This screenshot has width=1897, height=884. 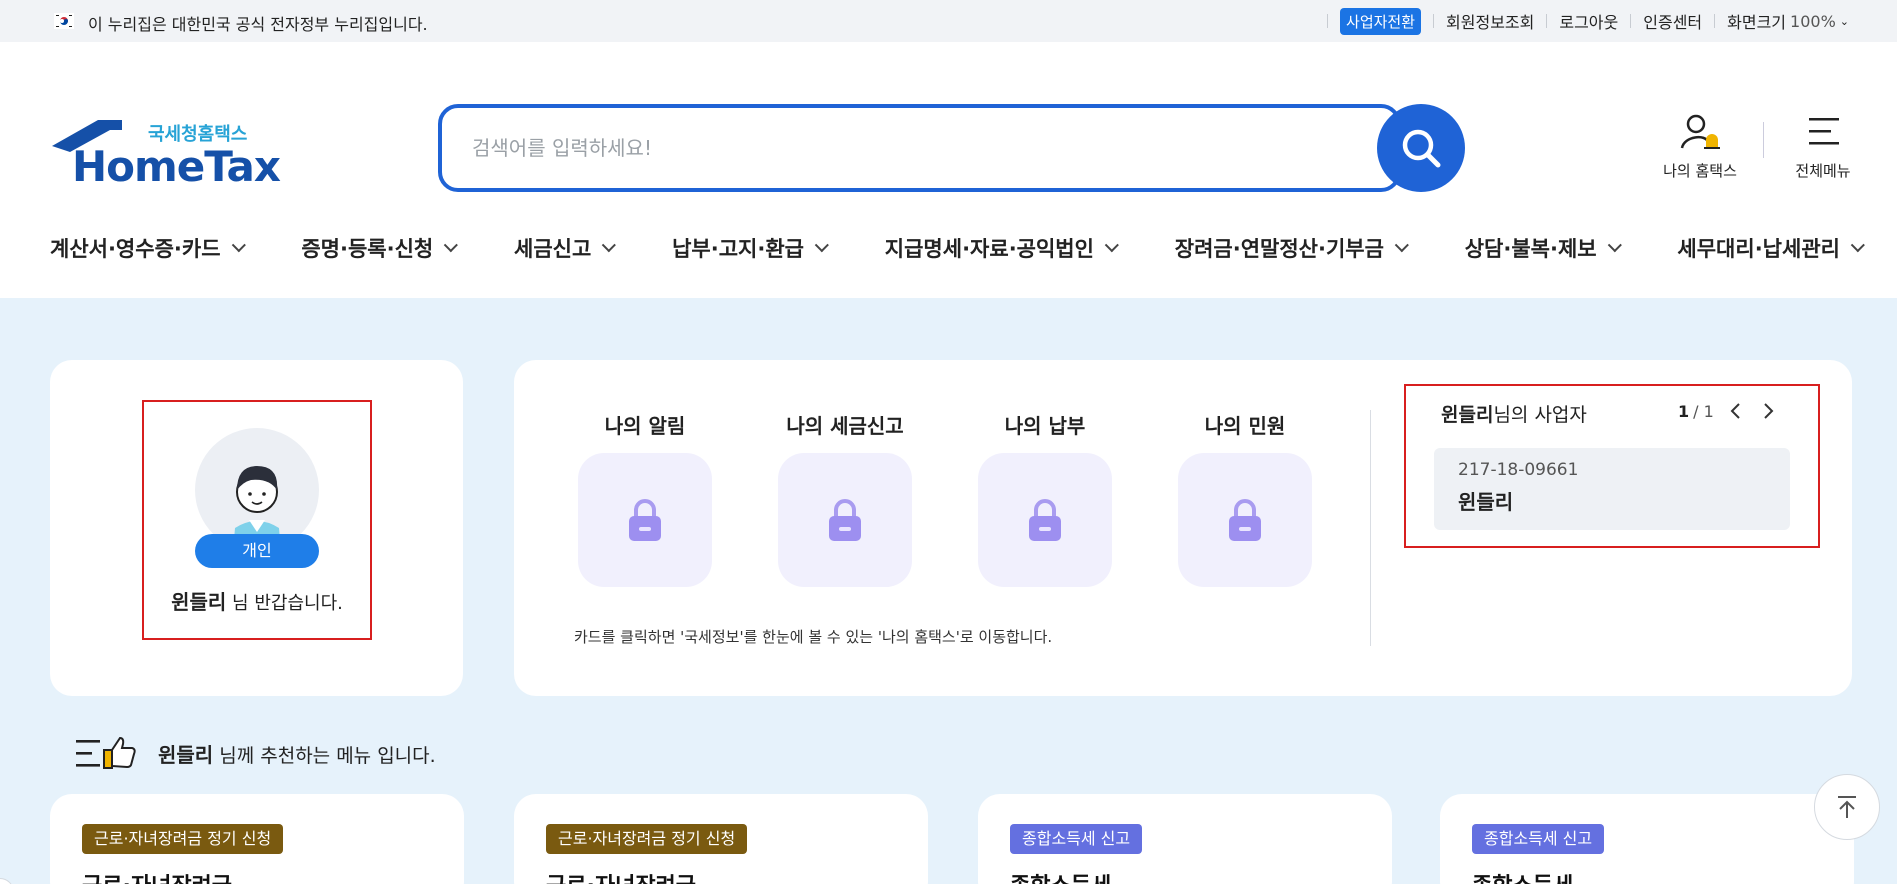 What do you see at coordinates (1612, 489) in the screenshot?
I see `business-item: 217-18-09661 윈들리` at bounding box center [1612, 489].